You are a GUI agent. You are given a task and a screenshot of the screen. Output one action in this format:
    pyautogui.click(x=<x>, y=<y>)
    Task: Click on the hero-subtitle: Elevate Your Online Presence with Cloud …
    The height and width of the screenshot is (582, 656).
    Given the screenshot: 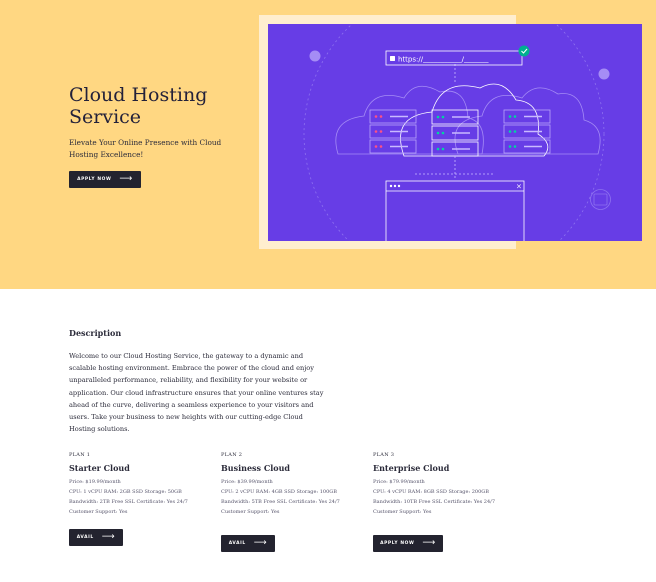 What is the action you would take?
    pyautogui.click(x=145, y=148)
    